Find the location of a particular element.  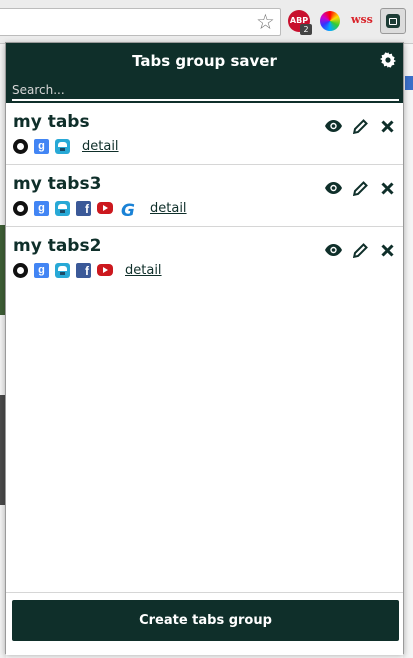

create-tabs-group-button: Create tabs group is located at coordinates (205, 620).